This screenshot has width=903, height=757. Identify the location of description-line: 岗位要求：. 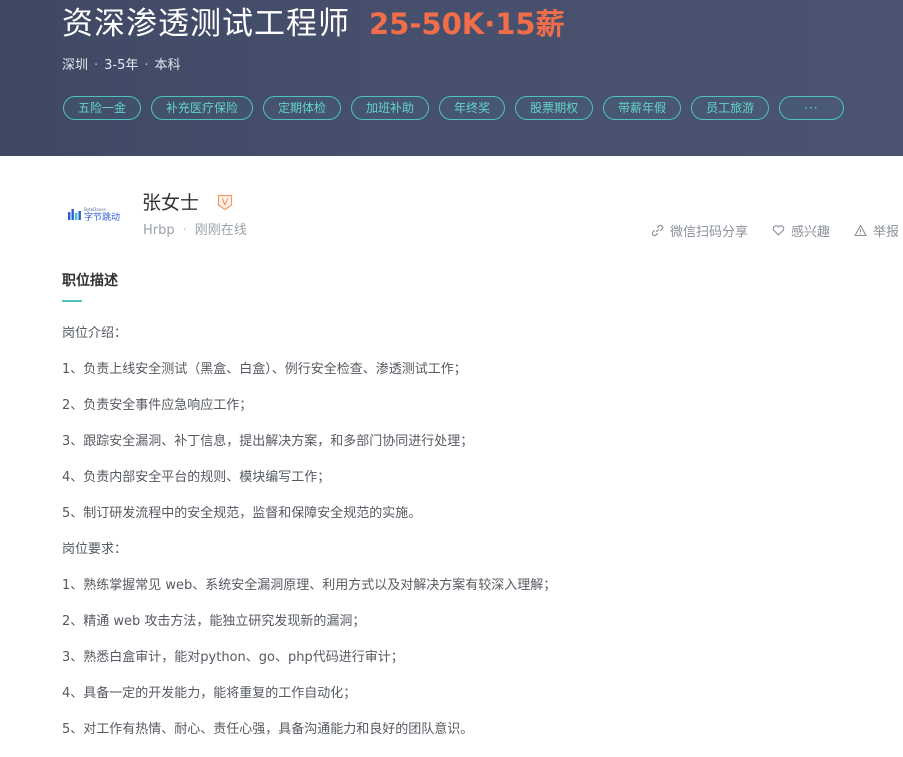
(95, 549).